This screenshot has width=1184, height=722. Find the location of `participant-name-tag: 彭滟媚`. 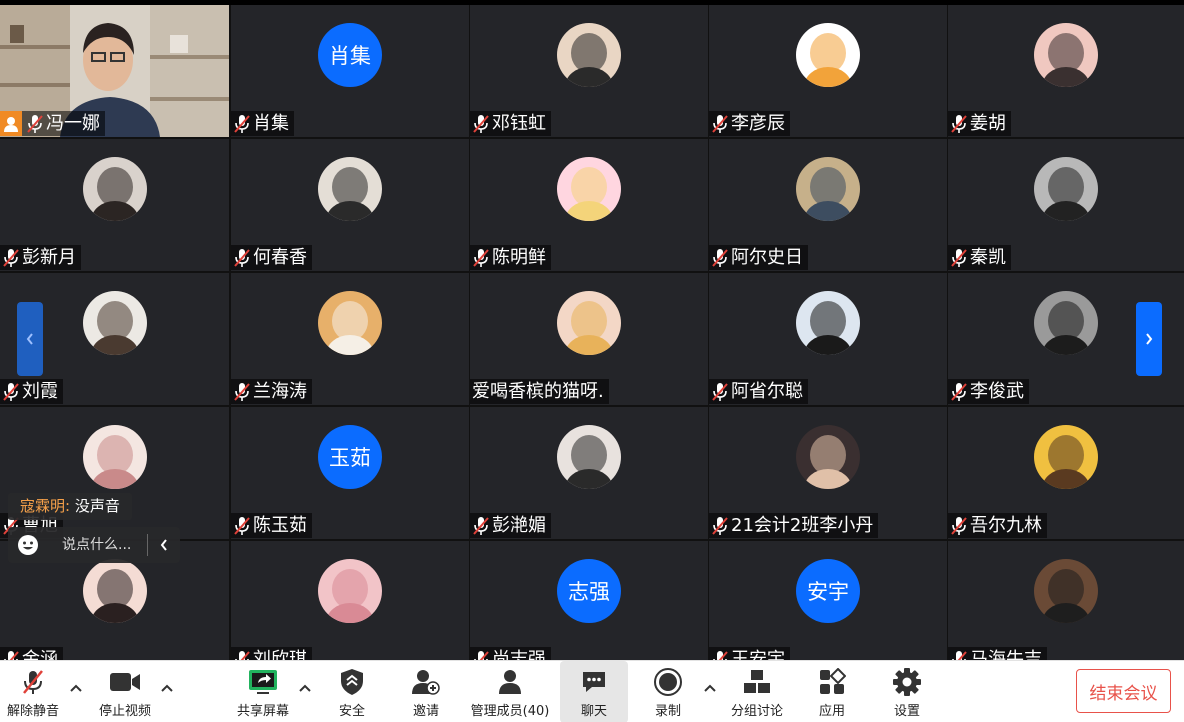

participant-name-tag: 彭滟媚 is located at coordinates (510, 525).